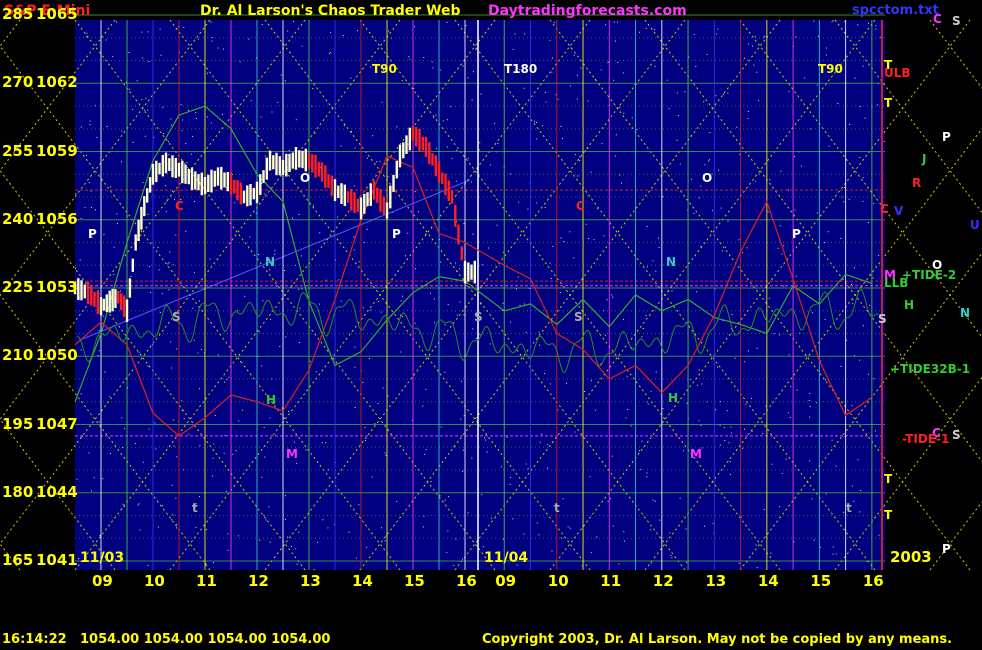  Describe the element at coordinates (18, 218) in the screenshot. I see `left-scale-tick: 240` at that location.